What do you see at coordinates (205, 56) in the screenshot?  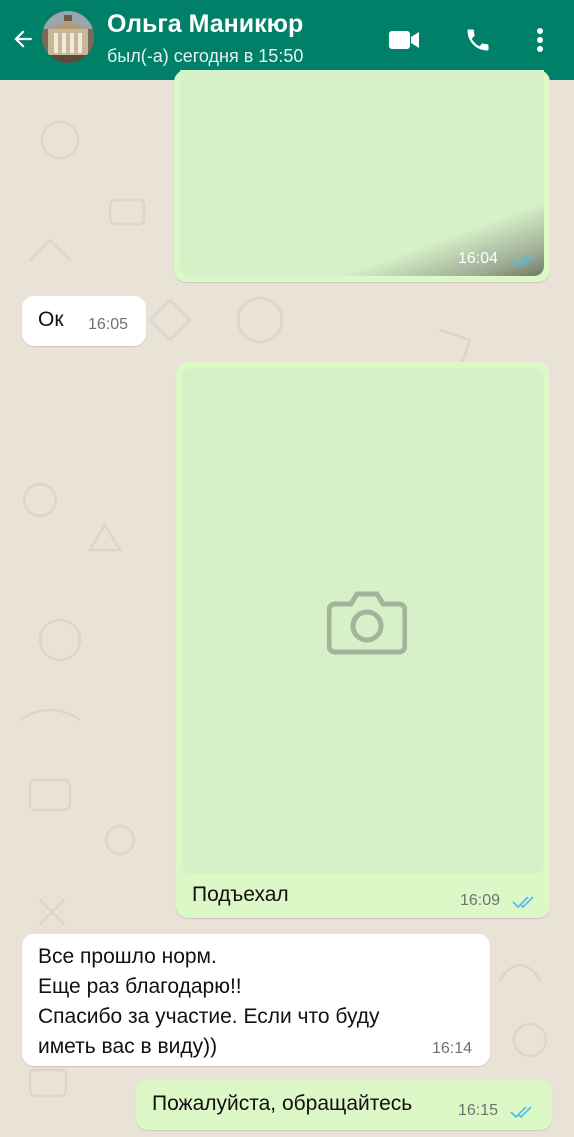 I see `last-seen-status: был(-а) сегодня в 15:50` at bounding box center [205, 56].